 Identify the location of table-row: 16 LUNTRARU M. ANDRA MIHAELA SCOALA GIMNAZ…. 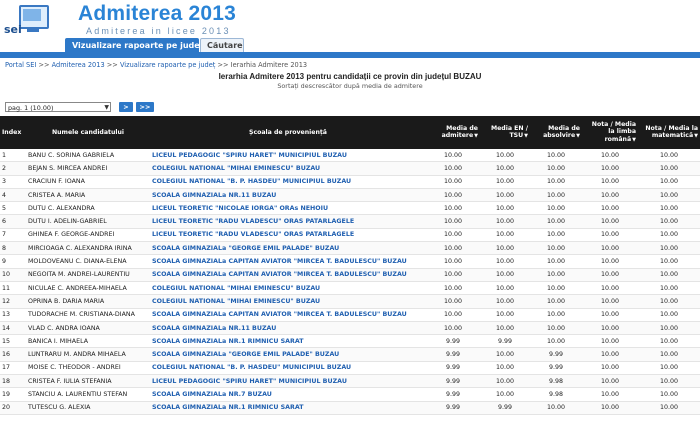
(350, 354).